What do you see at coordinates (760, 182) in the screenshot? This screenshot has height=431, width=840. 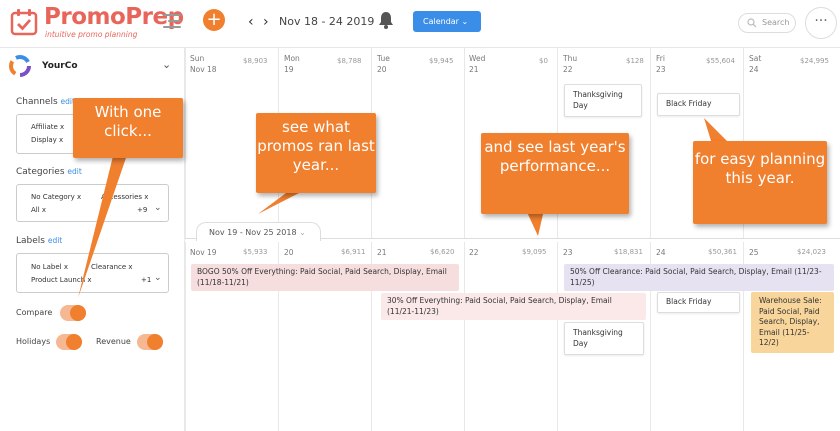 I see `callout-planning: for easy planning this year.` at bounding box center [760, 182].